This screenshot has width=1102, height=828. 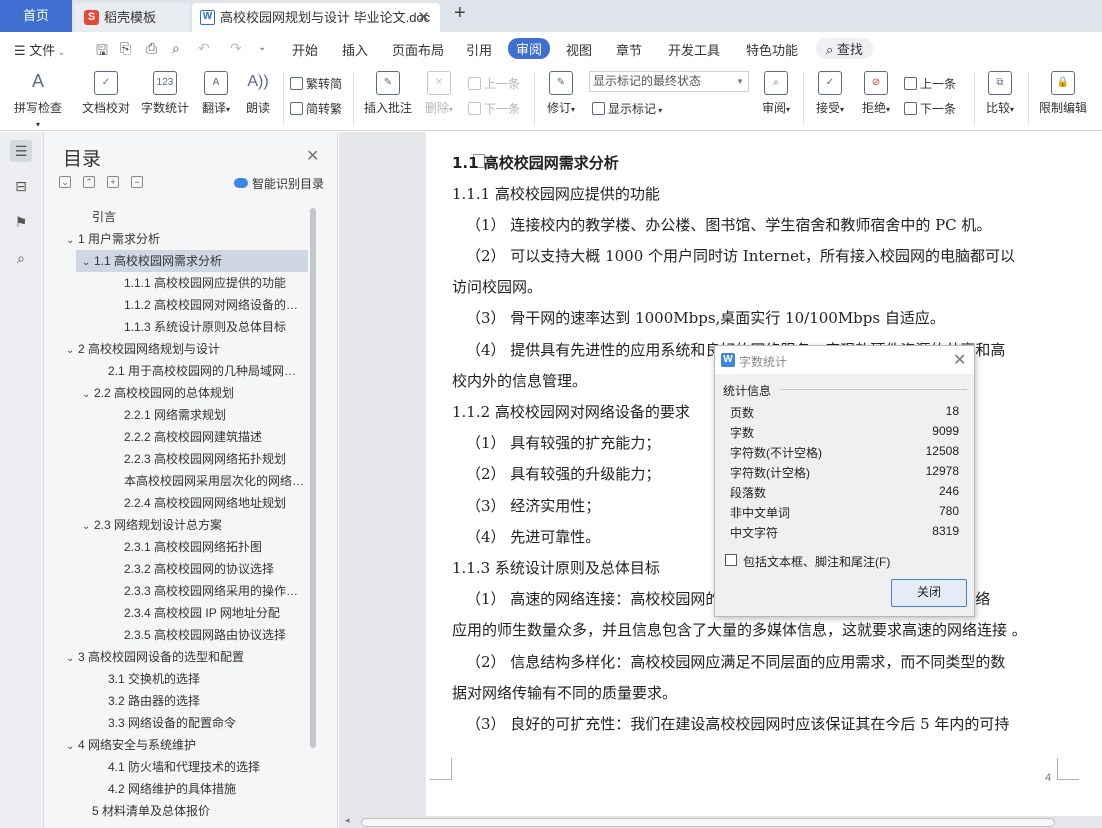 What do you see at coordinates (776, 93) in the screenshot?
I see `review-pane-button: ⌕ 审阅▾` at bounding box center [776, 93].